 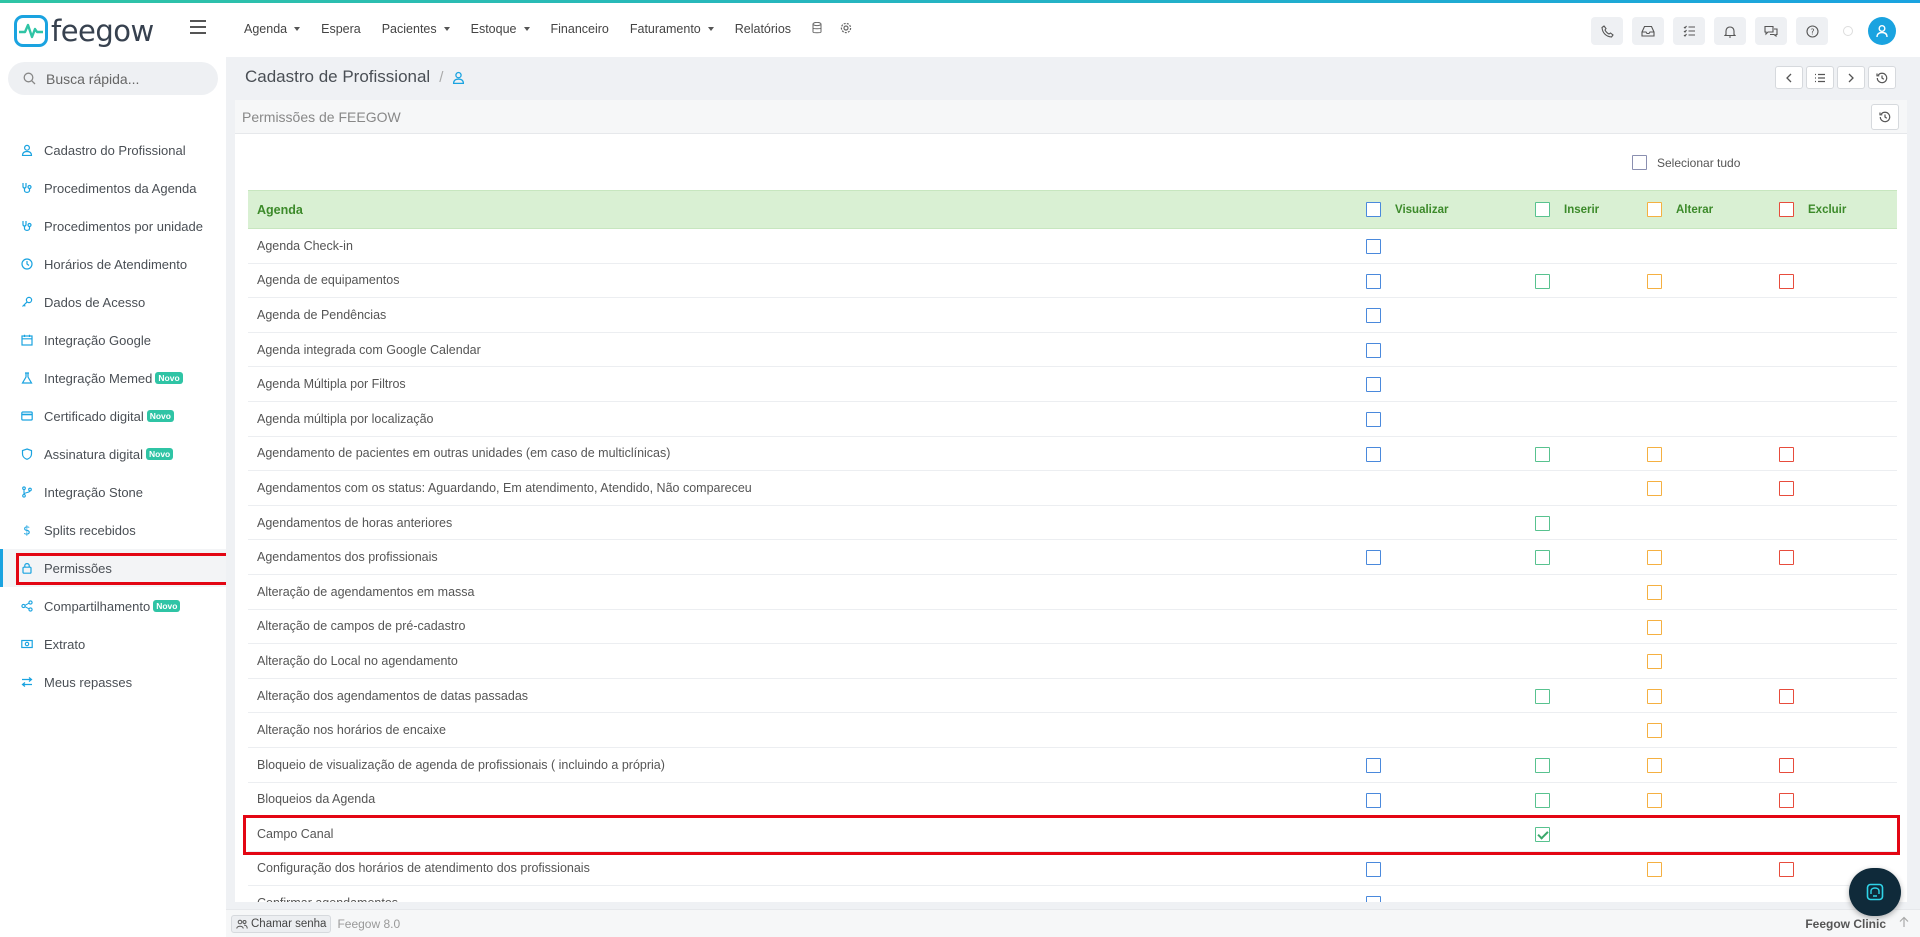 I want to click on sidebar-item-cadastro: Cadastro do Profissional, so click(x=113, y=150).